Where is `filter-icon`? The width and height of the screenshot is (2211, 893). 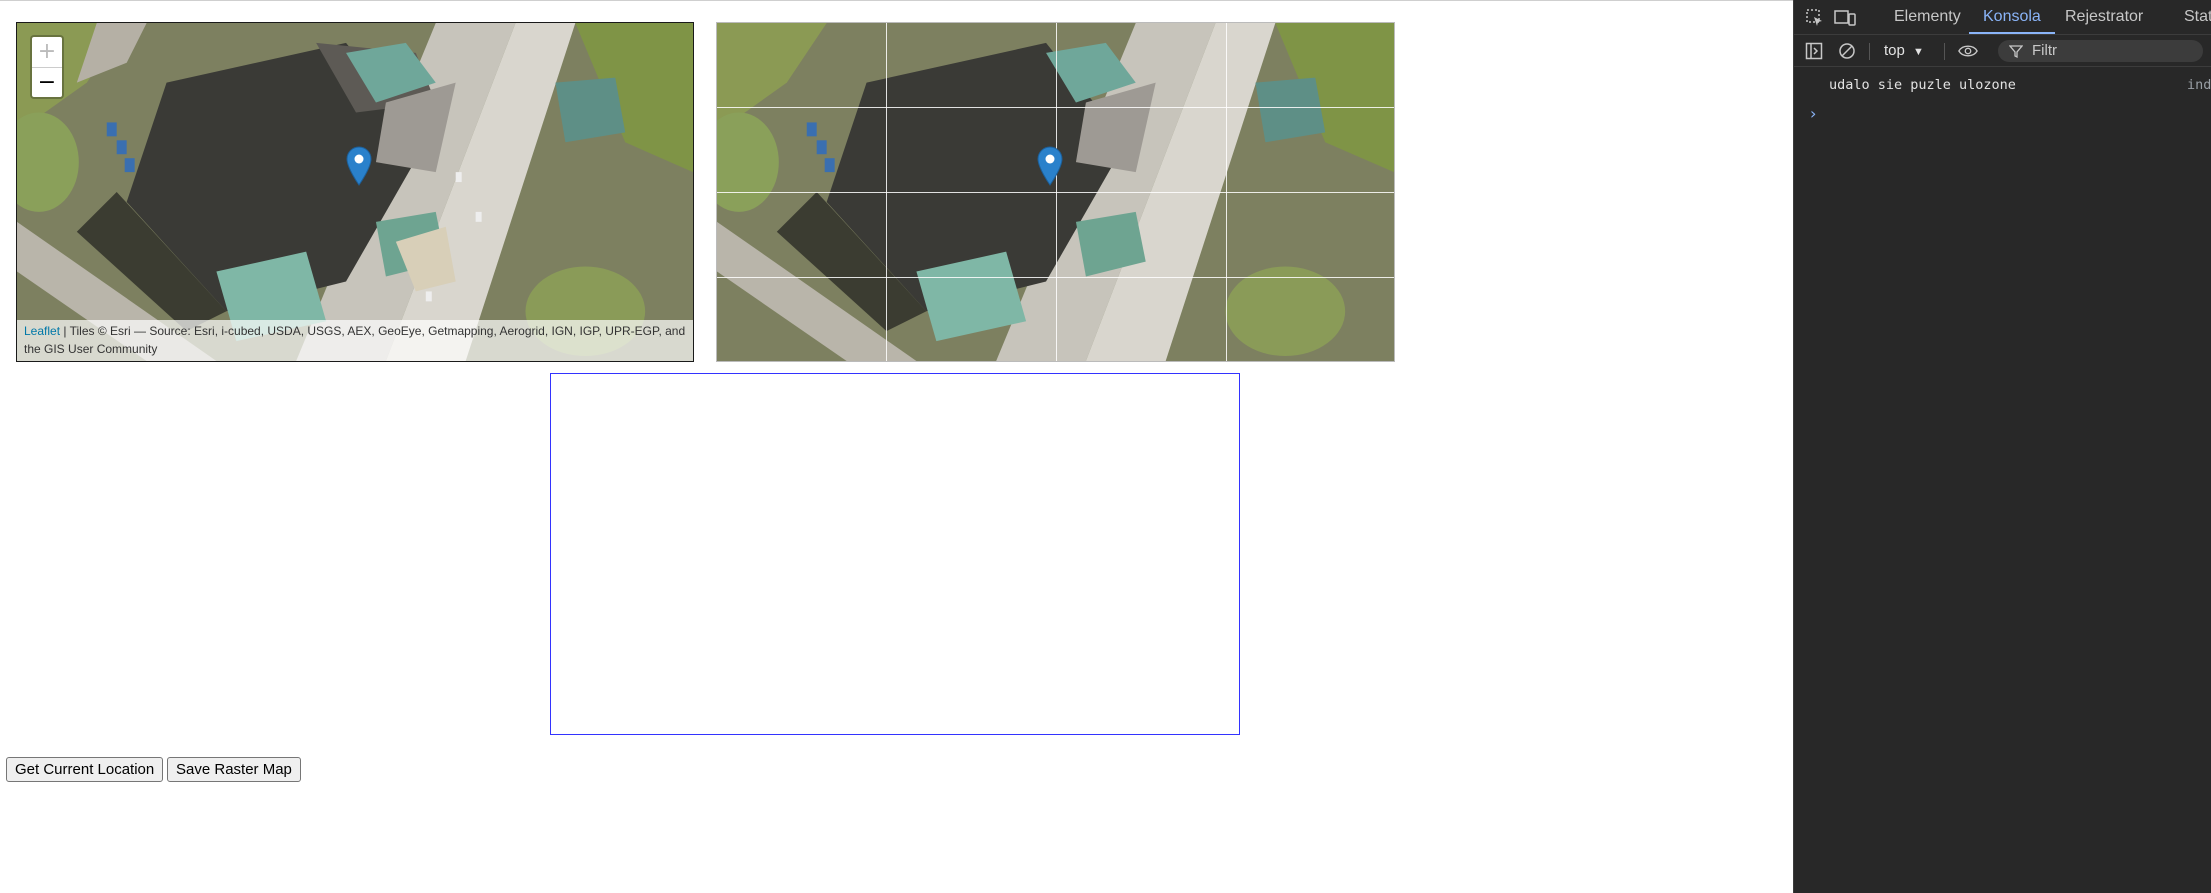
filter-icon is located at coordinates (2016, 54).